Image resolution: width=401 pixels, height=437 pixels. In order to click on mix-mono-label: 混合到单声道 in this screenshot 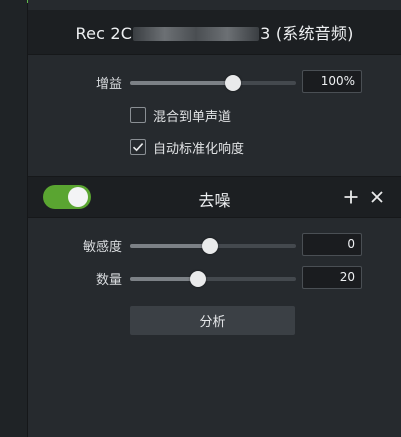, I will do `click(192, 117)`.